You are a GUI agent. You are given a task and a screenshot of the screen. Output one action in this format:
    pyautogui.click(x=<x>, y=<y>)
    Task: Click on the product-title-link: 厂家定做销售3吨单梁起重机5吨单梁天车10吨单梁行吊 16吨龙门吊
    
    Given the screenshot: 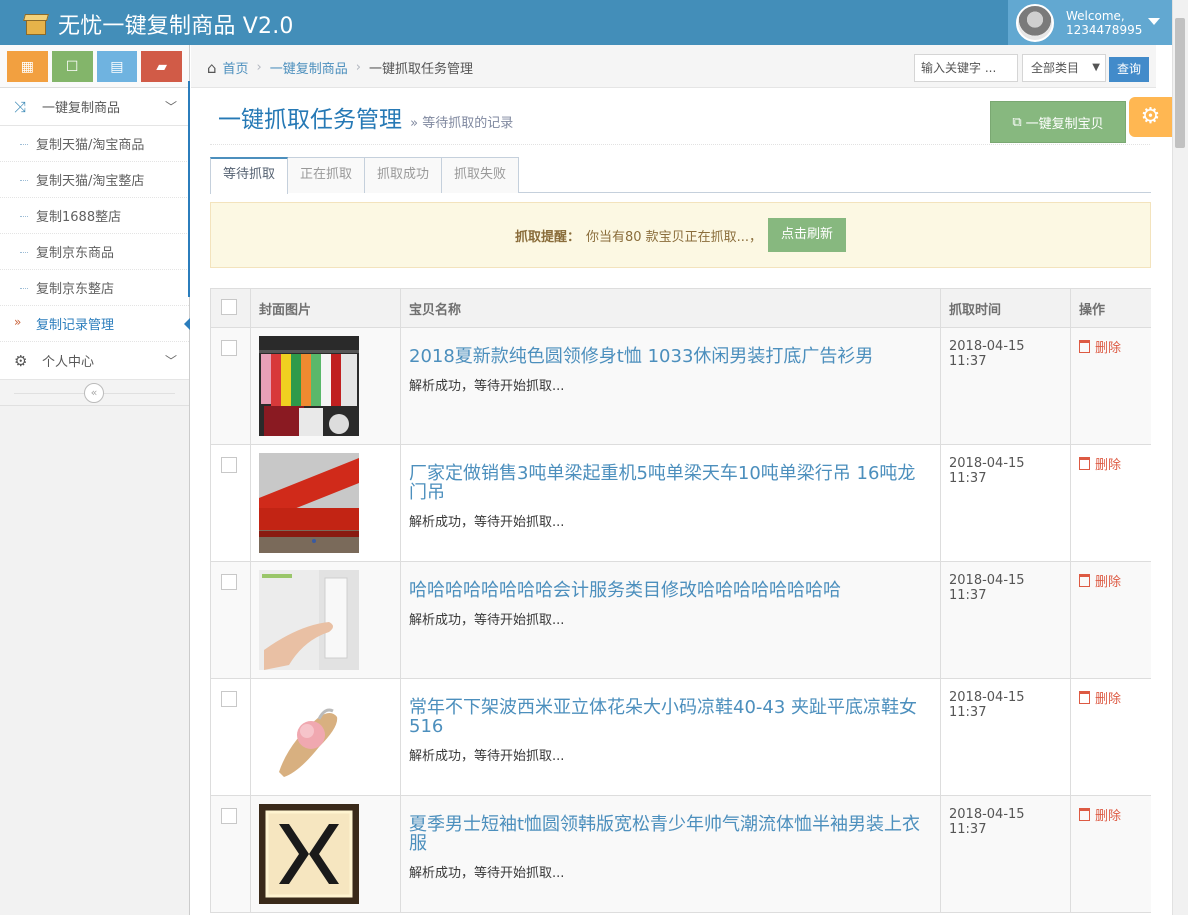 What is the action you would take?
    pyautogui.click(x=670, y=483)
    